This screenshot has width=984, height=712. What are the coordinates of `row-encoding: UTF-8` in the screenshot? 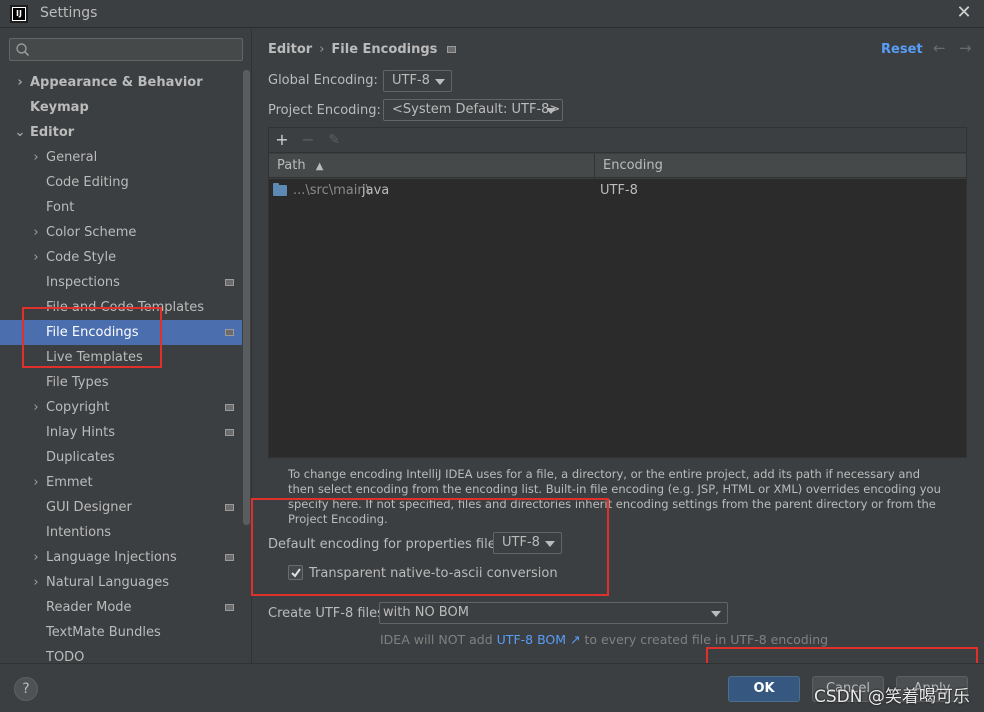 It's located at (619, 190).